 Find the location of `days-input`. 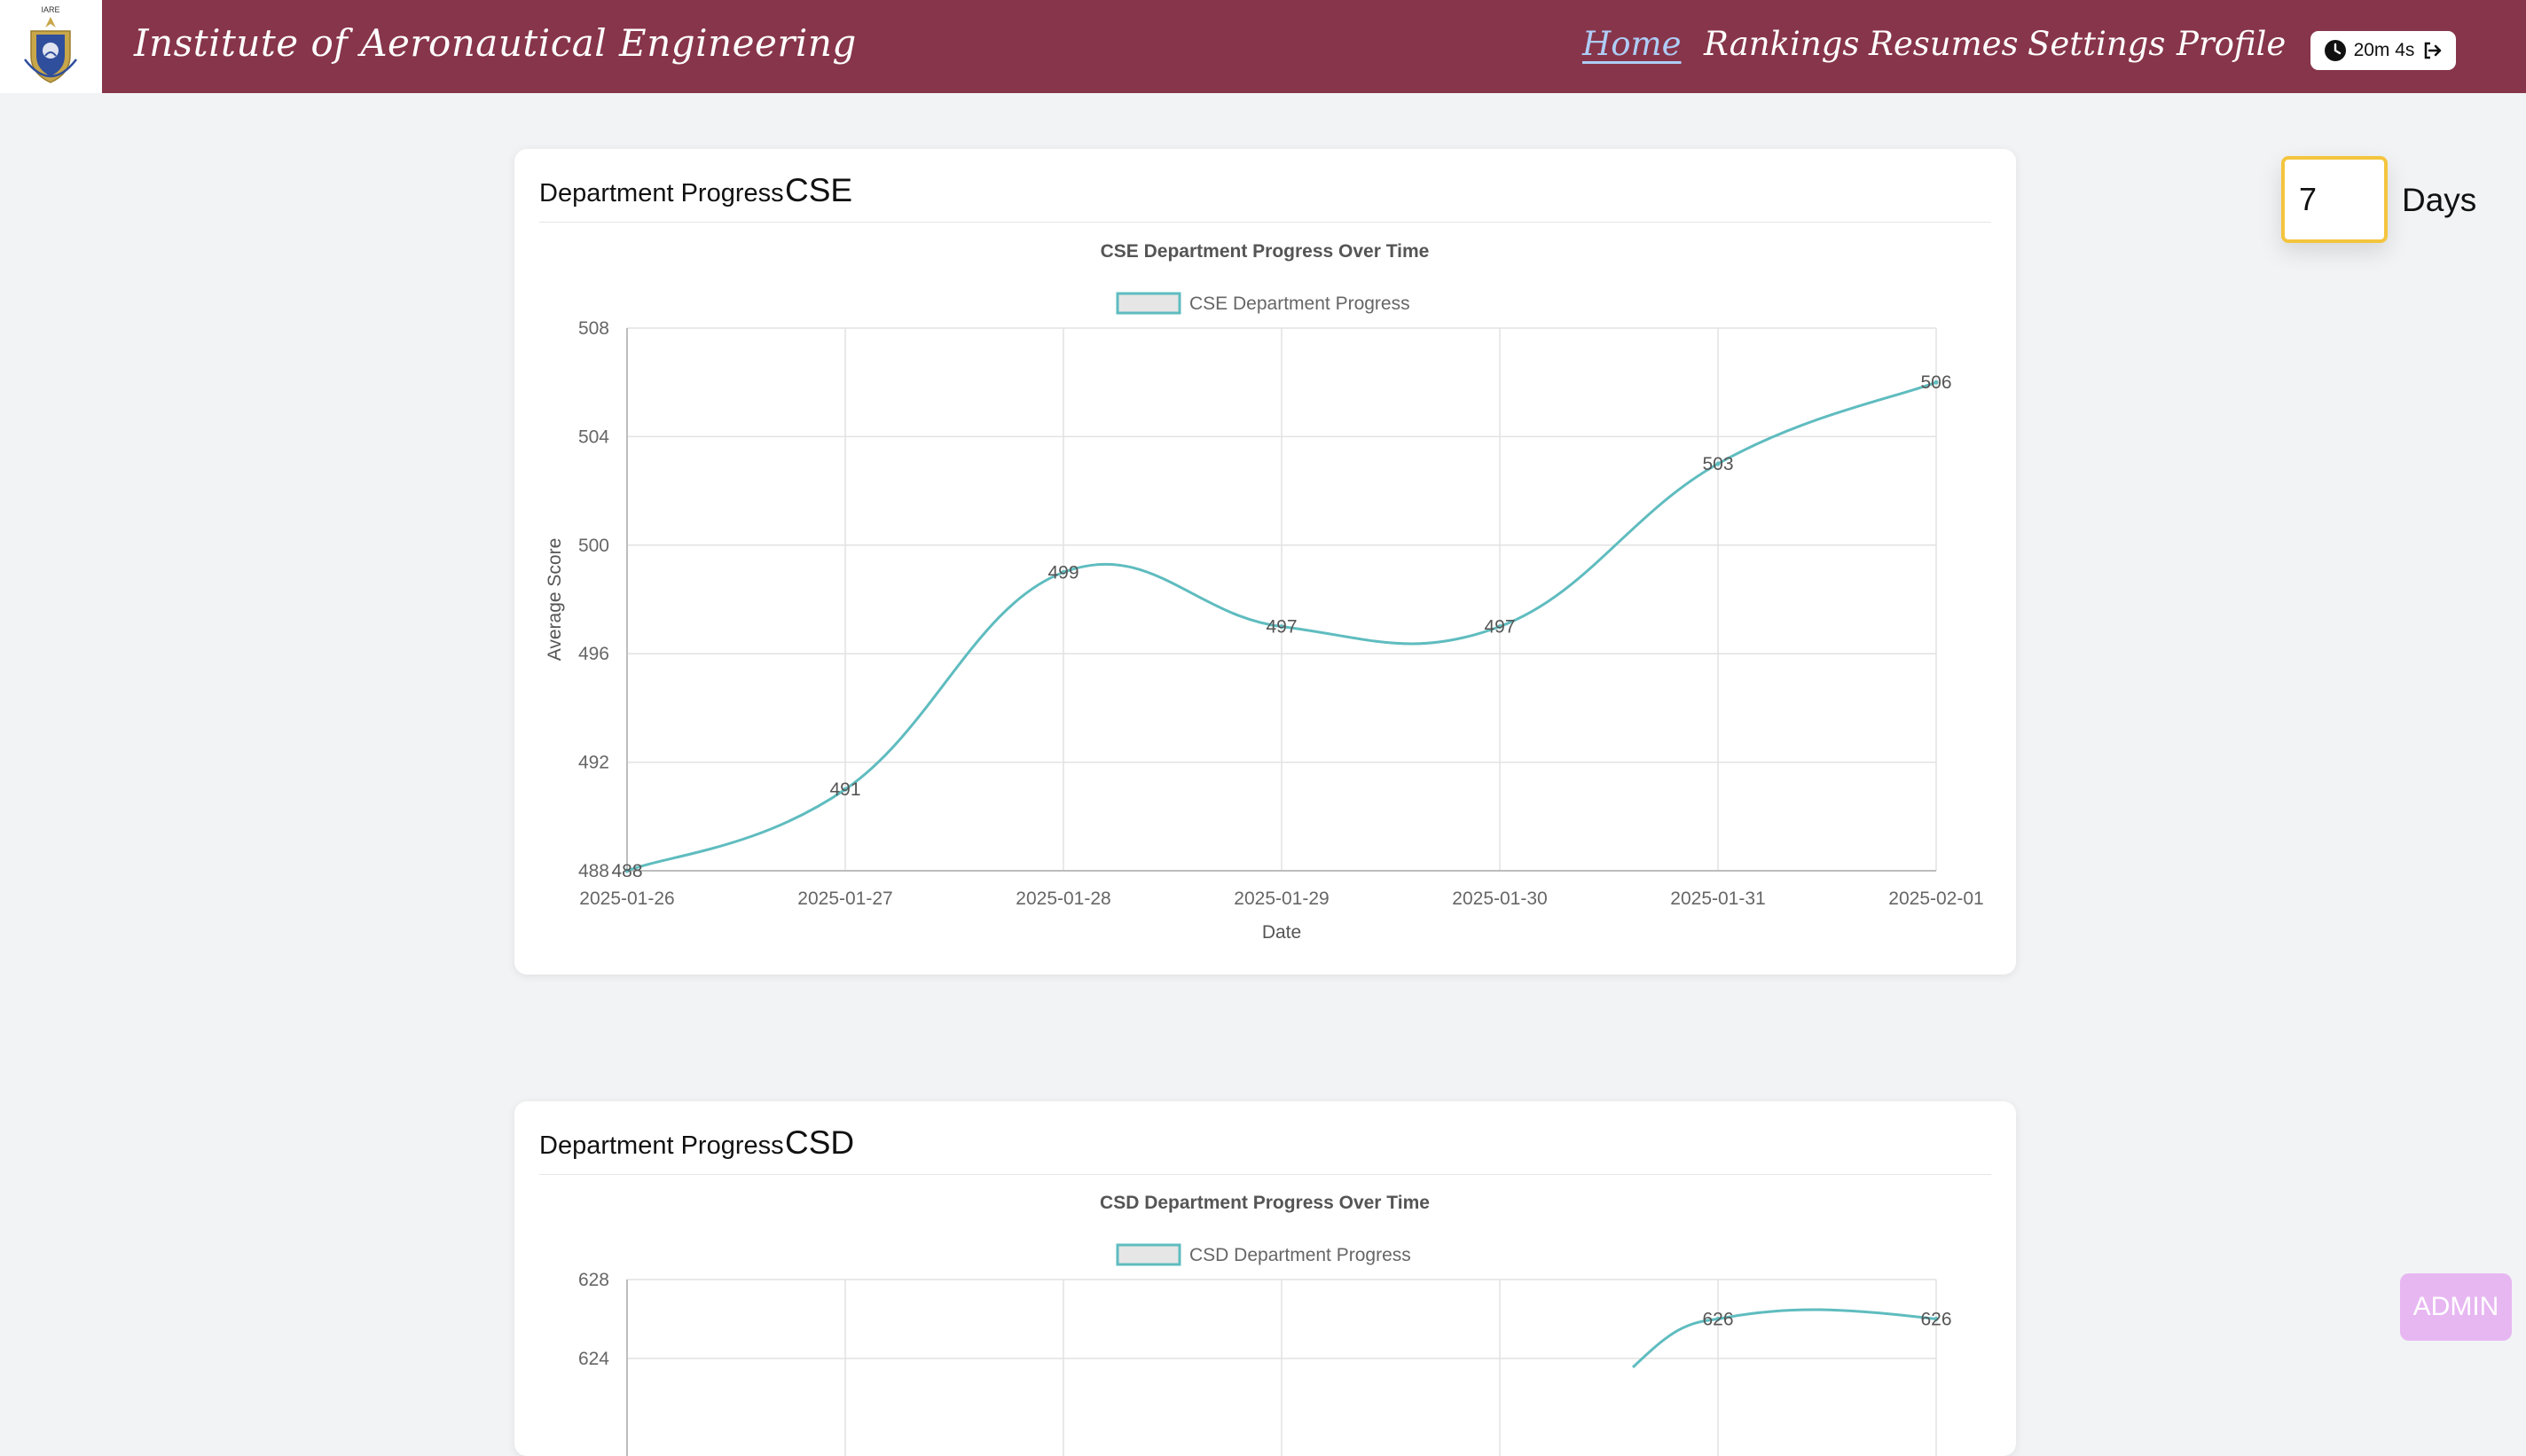

days-input is located at coordinates (2334, 199).